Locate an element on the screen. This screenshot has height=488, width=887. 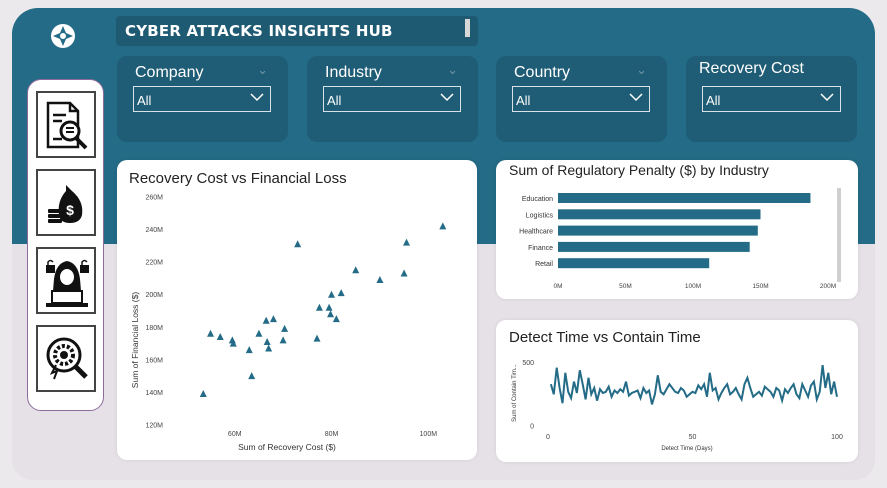
filter-country-label: Country is located at coordinates (542, 72).